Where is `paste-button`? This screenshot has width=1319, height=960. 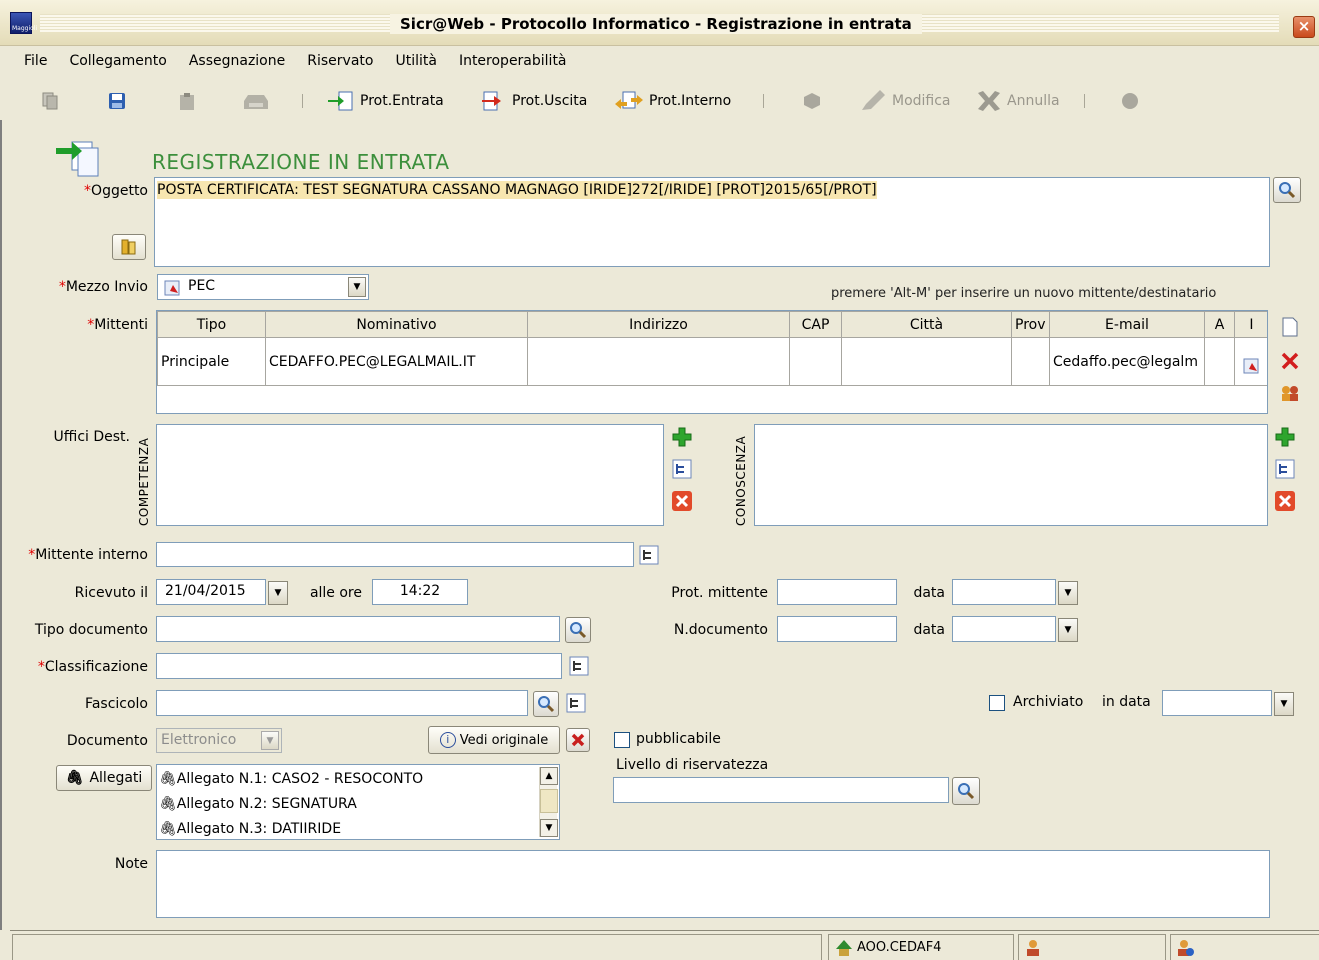
paste-button is located at coordinates (189, 101).